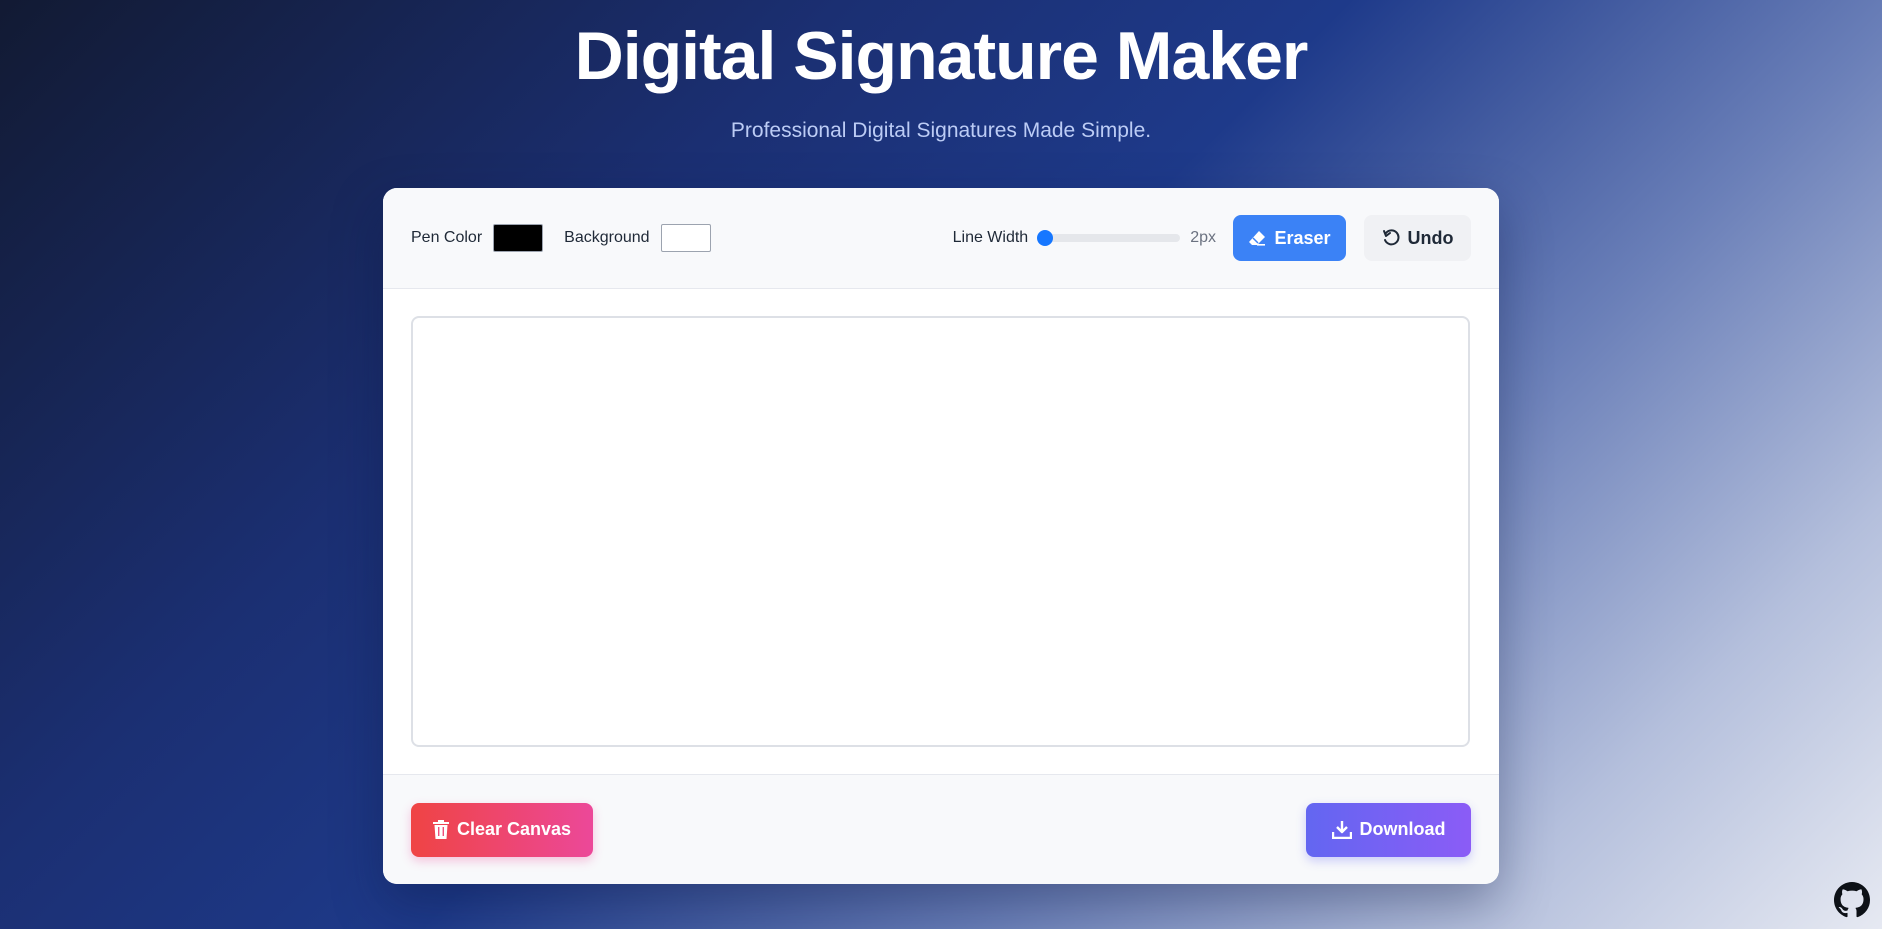  I want to click on pen-color-label: Pen Color, so click(447, 237).